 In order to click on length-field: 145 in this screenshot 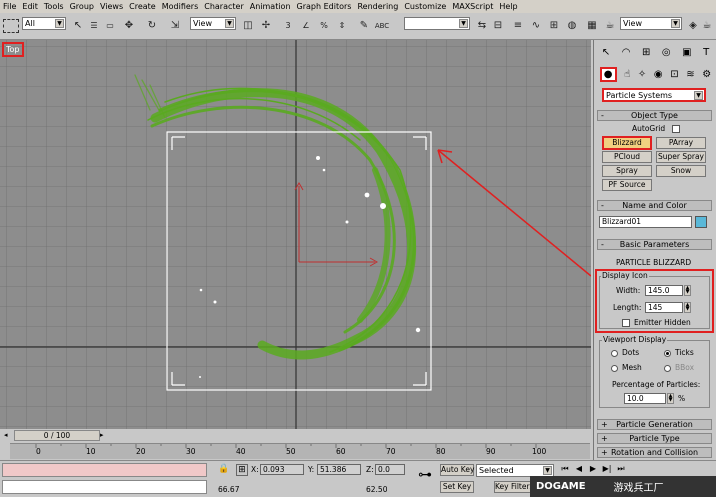, I will do `click(664, 307)`.